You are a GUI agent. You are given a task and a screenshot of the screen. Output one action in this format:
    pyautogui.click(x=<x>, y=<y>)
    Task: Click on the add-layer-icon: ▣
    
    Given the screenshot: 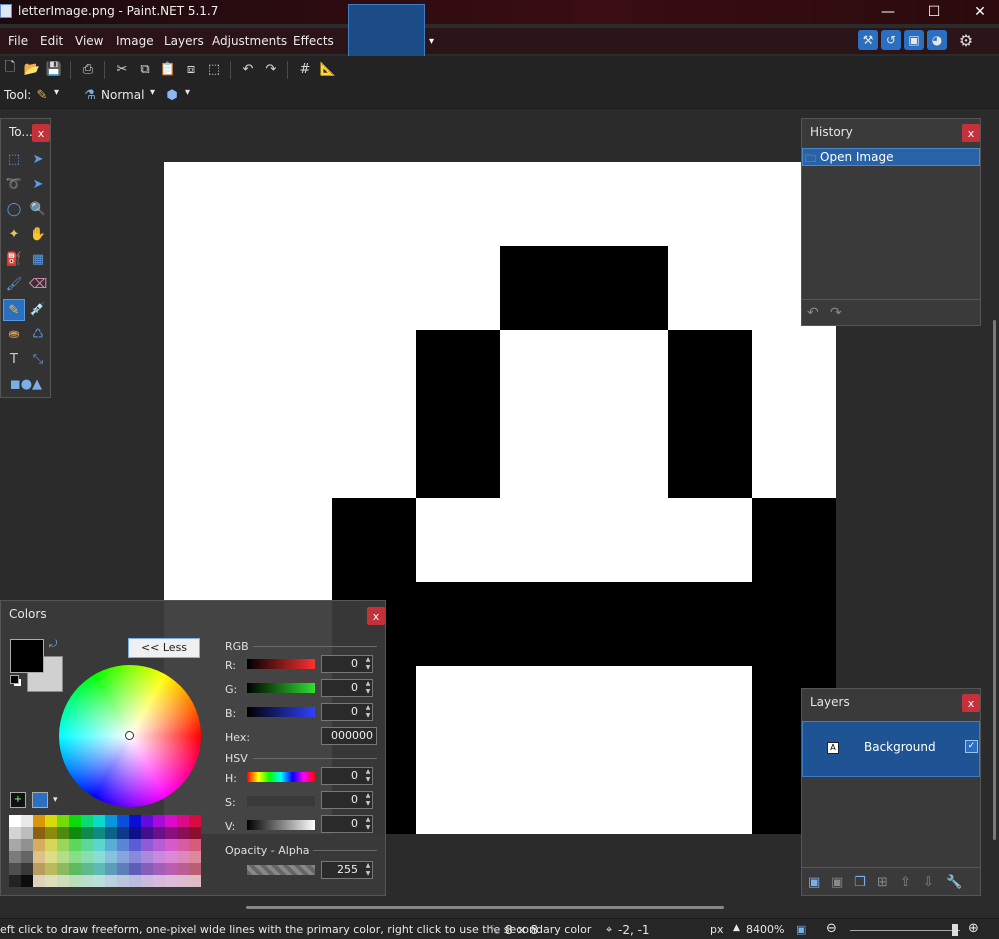 What is the action you would take?
    pyautogui.click(x=814, y=882)
    